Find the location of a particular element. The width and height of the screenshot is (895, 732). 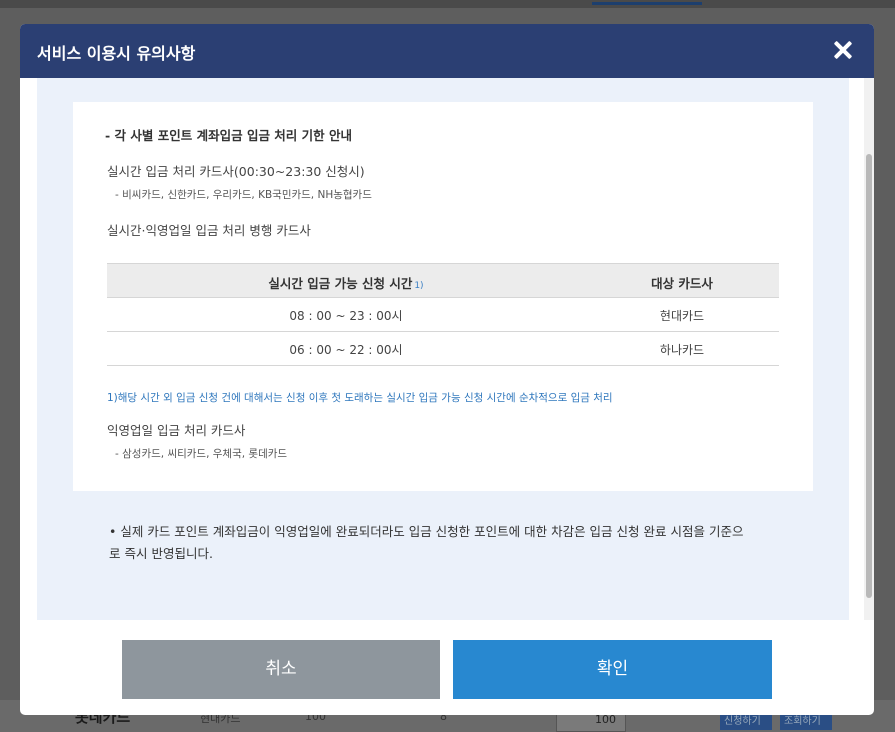

notice-line: 로 즉시 반영됩니다. is located at coordinates (161, 553).